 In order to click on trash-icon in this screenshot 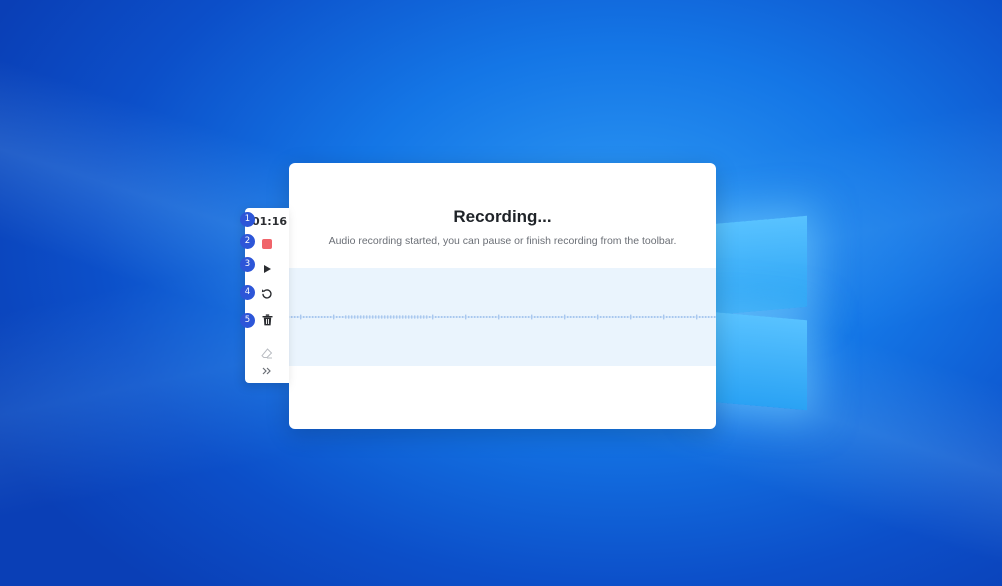, I will do `click(267, 320)`.